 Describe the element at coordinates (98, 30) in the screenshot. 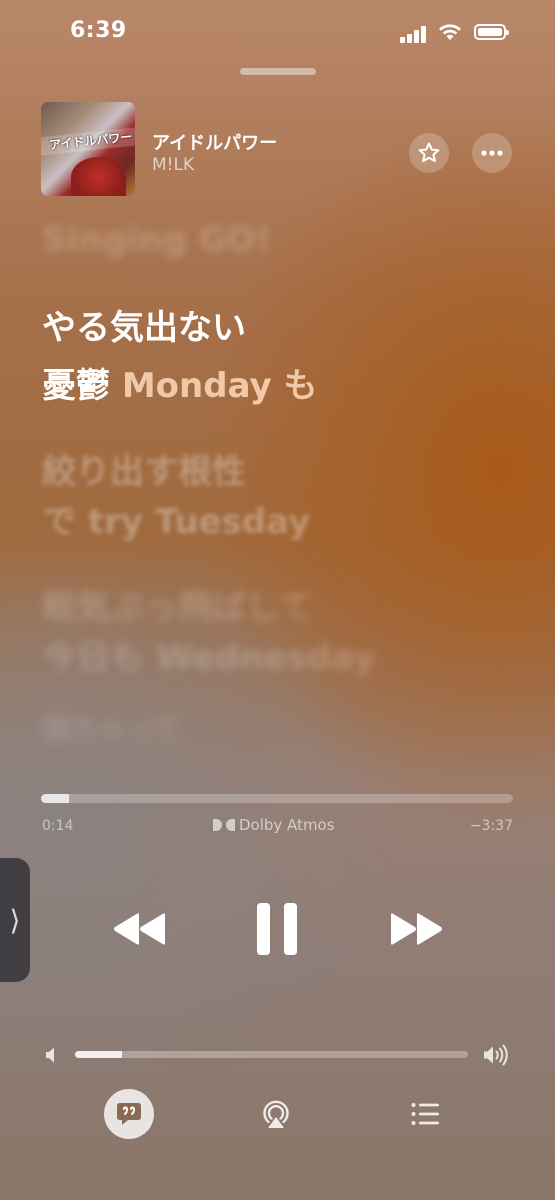

I see `status-time: 6:39` at that location.